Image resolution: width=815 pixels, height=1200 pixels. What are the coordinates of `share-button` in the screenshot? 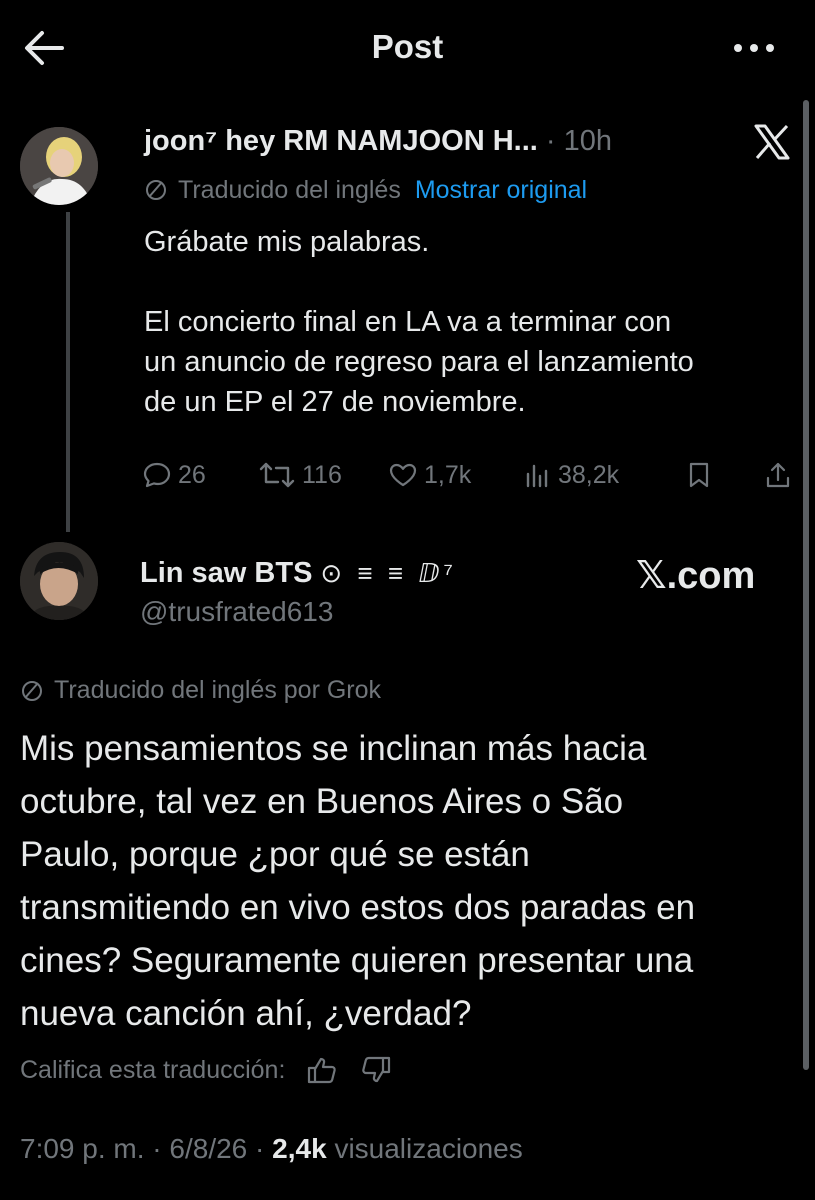 It's located at (781, 475).